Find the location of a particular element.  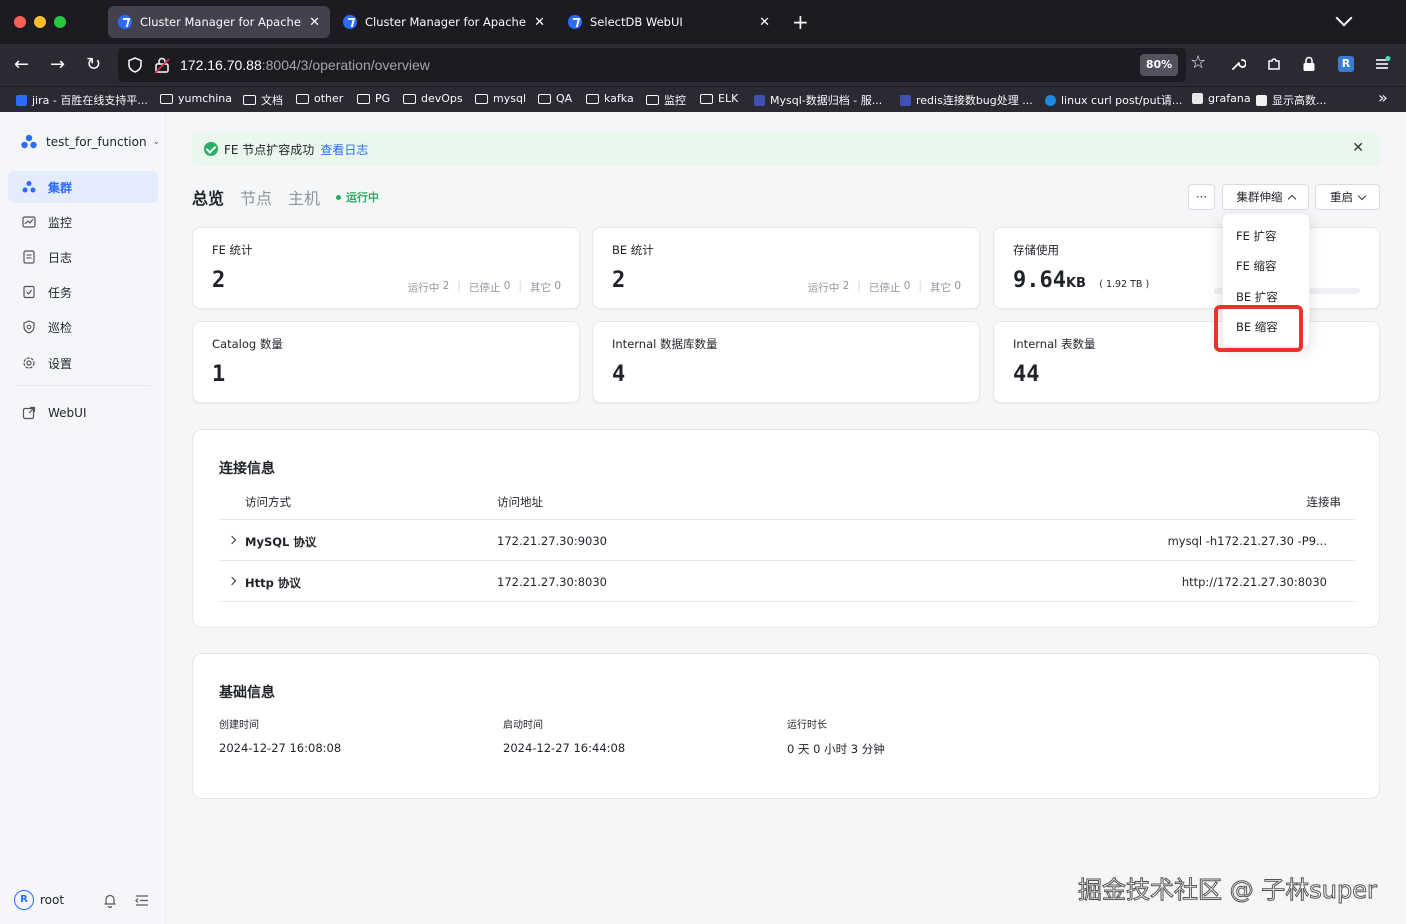

new-tab-button: + is located at coordinates (800, 22).